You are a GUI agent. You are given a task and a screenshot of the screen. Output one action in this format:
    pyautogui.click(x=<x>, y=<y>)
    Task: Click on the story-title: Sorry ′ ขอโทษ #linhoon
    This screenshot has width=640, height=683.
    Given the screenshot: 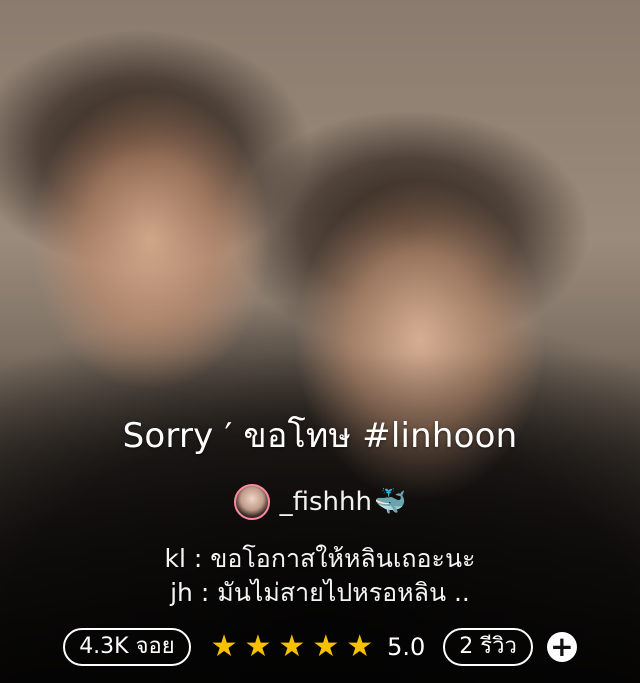 What is the action you would take?
    pyautogui.click(x=320, y=436)
    